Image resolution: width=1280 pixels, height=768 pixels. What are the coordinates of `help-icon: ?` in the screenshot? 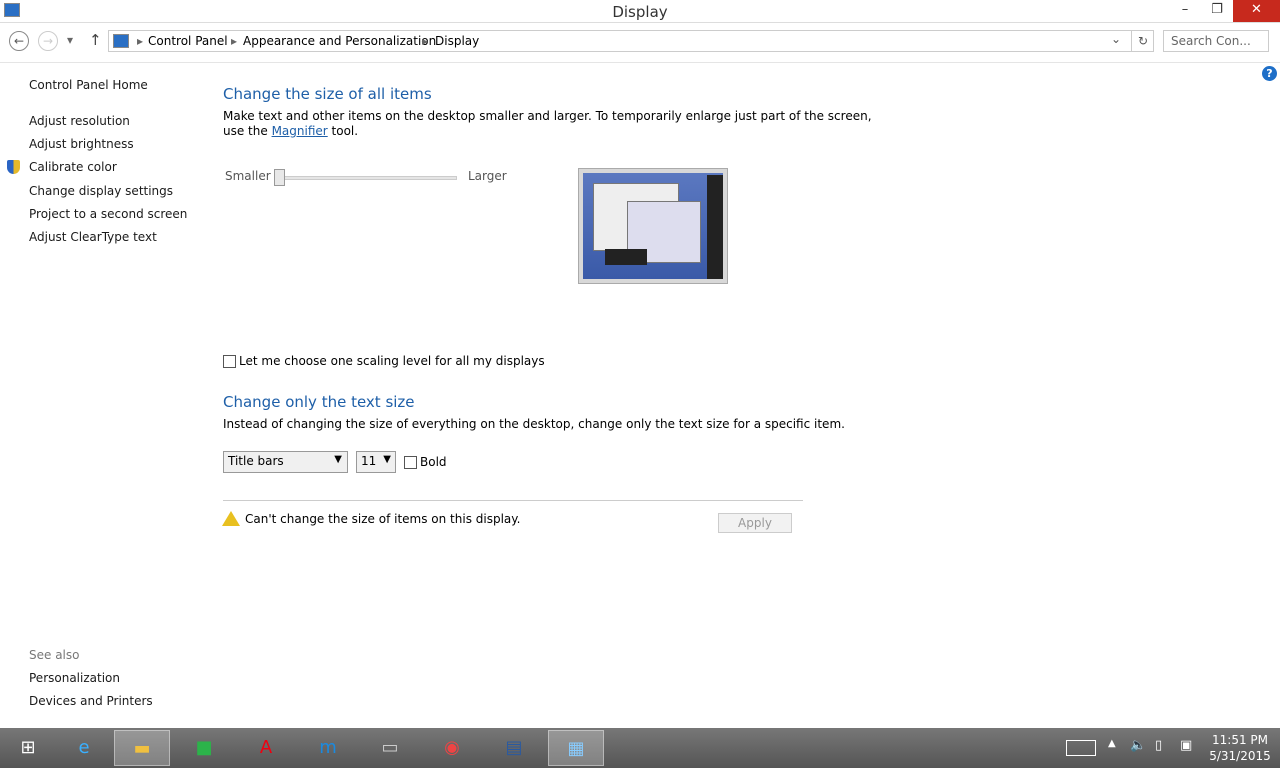 It's located at (1269, 73).